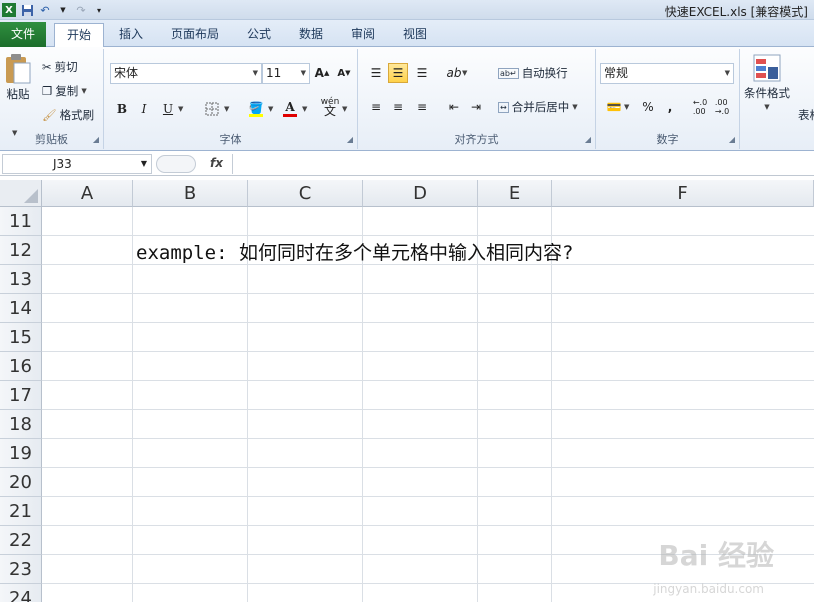 The height and width of the screenshot is (602, 814). What do you see at coordinates (87, 193) in the screenshot?
I see `column-header-a: A` at bounding box center [87, 193].